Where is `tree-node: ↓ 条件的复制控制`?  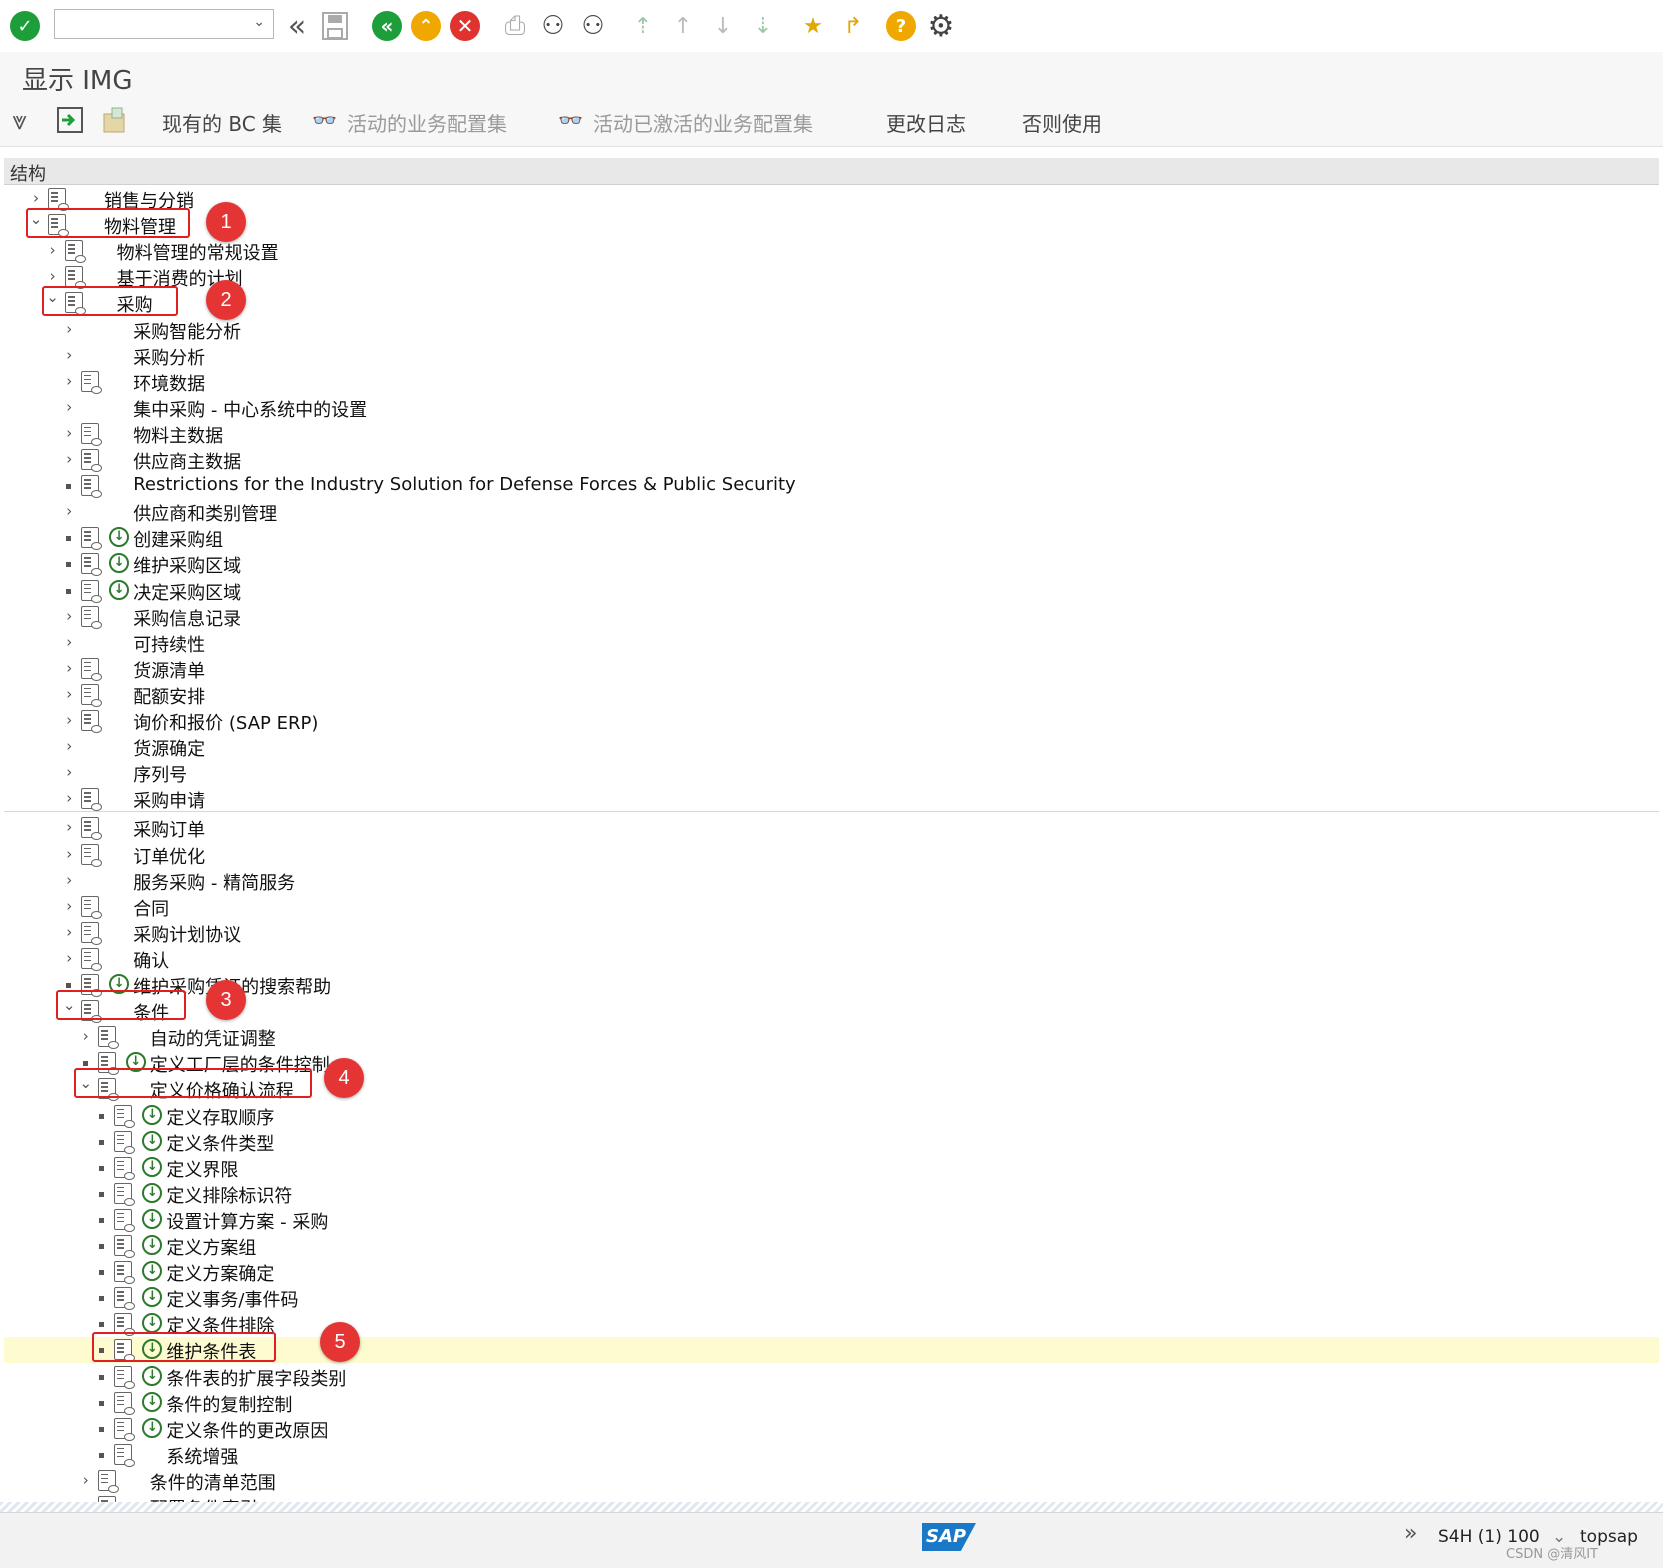
tree-node: ↓ 条件的复制控制 is located at coordinates (831, 1403).